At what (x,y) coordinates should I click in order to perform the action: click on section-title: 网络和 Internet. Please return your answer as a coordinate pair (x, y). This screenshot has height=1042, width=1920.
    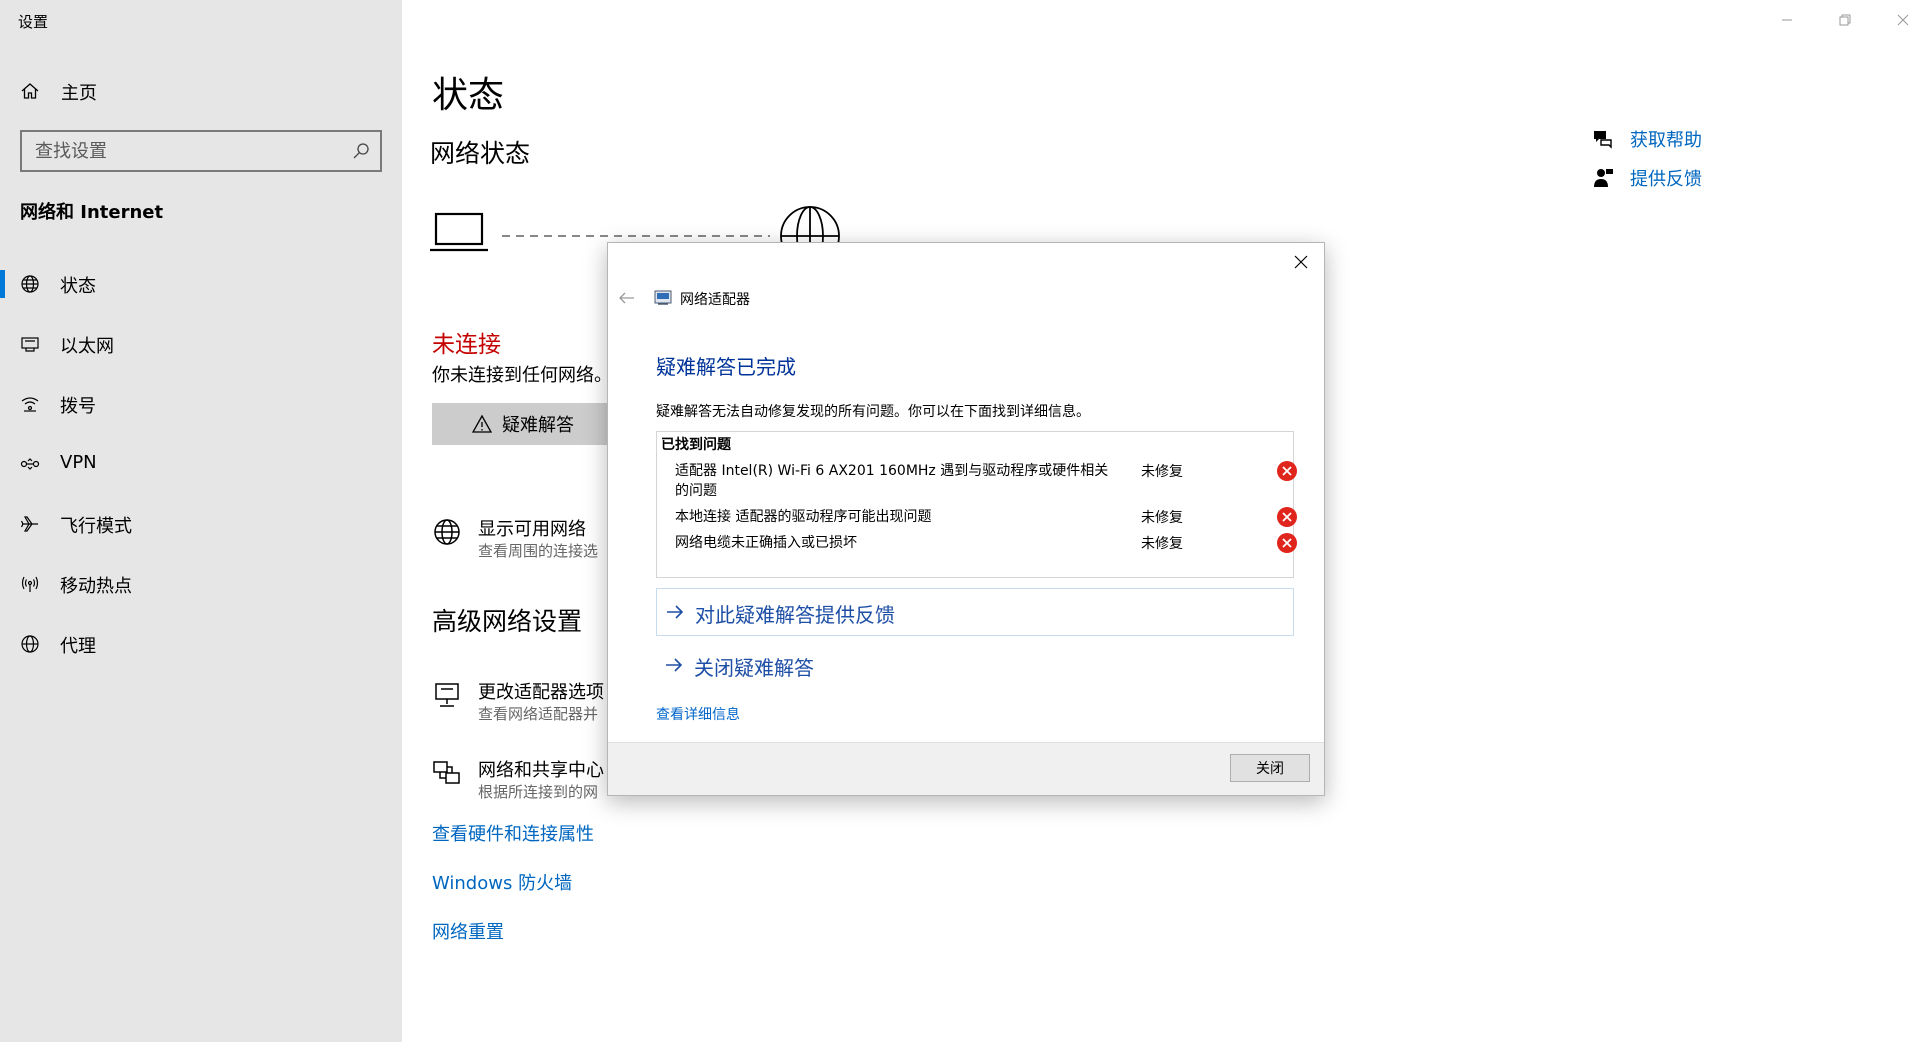
    Looking at the image, I should click on (92, 212).